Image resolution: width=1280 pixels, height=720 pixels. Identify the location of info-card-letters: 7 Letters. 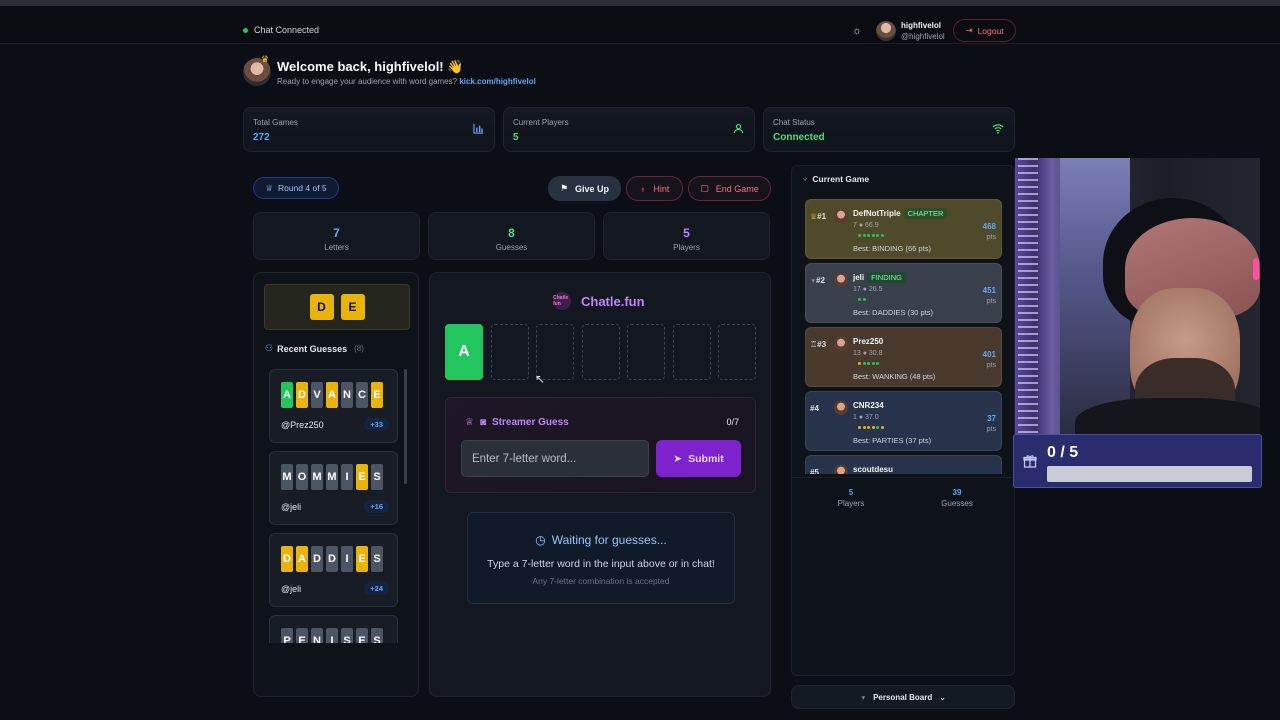
(336, 236).